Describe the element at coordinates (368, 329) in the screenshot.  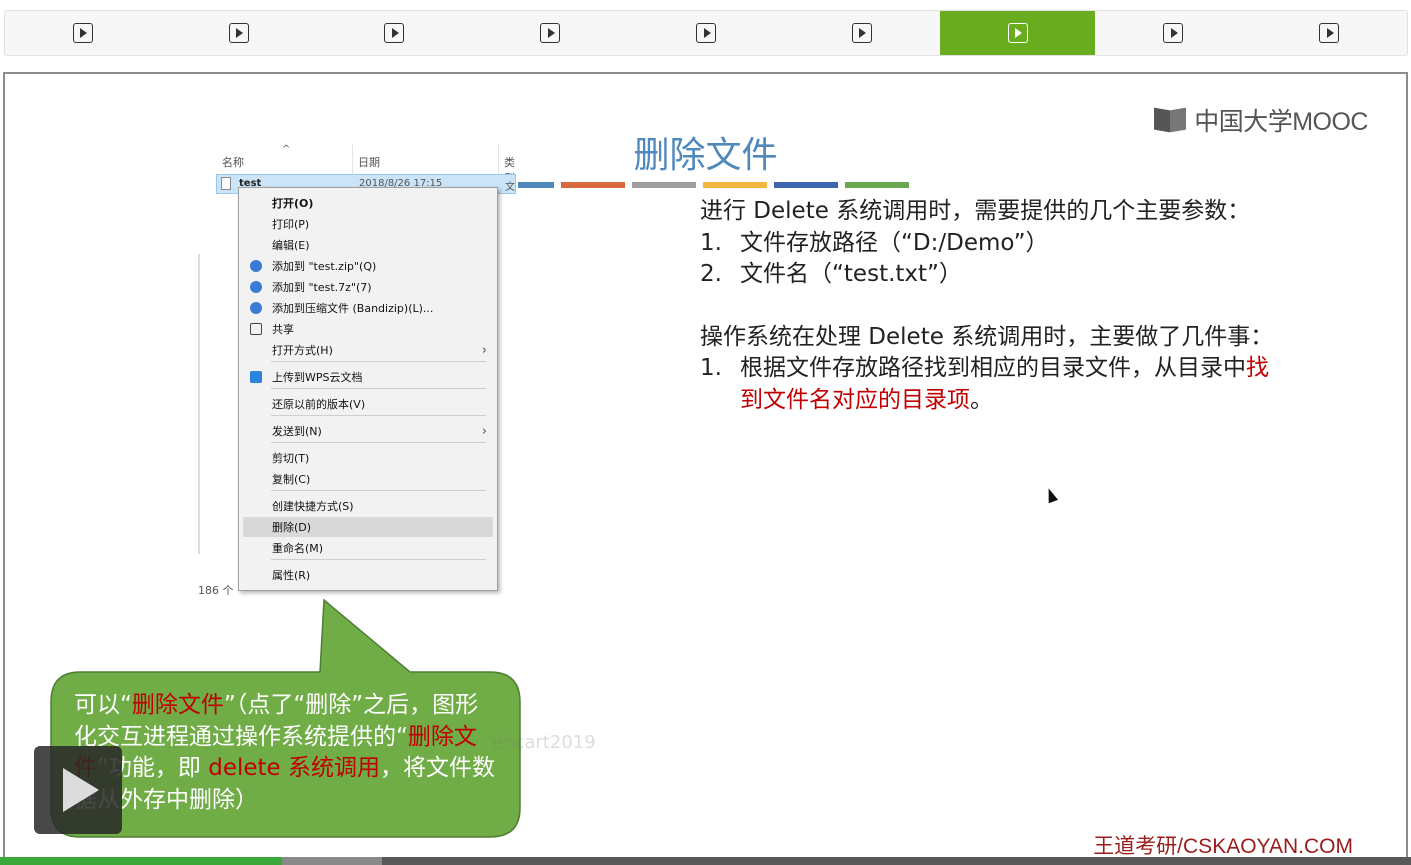
I see `context-menu-item: 共享` at that location.